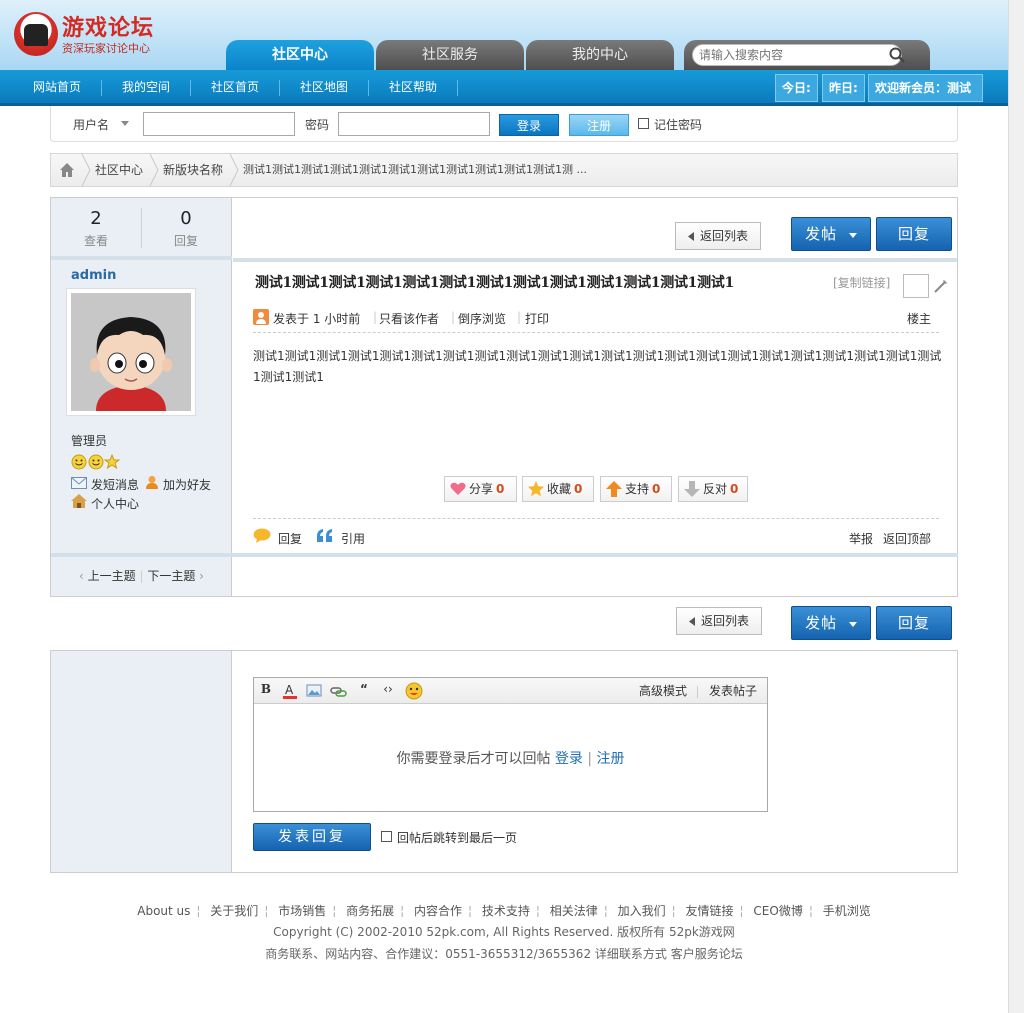  What do you see at coordinates (152, 482) in the screenshot?
I see `add-friend-icon` at bounding box center [152, 482].